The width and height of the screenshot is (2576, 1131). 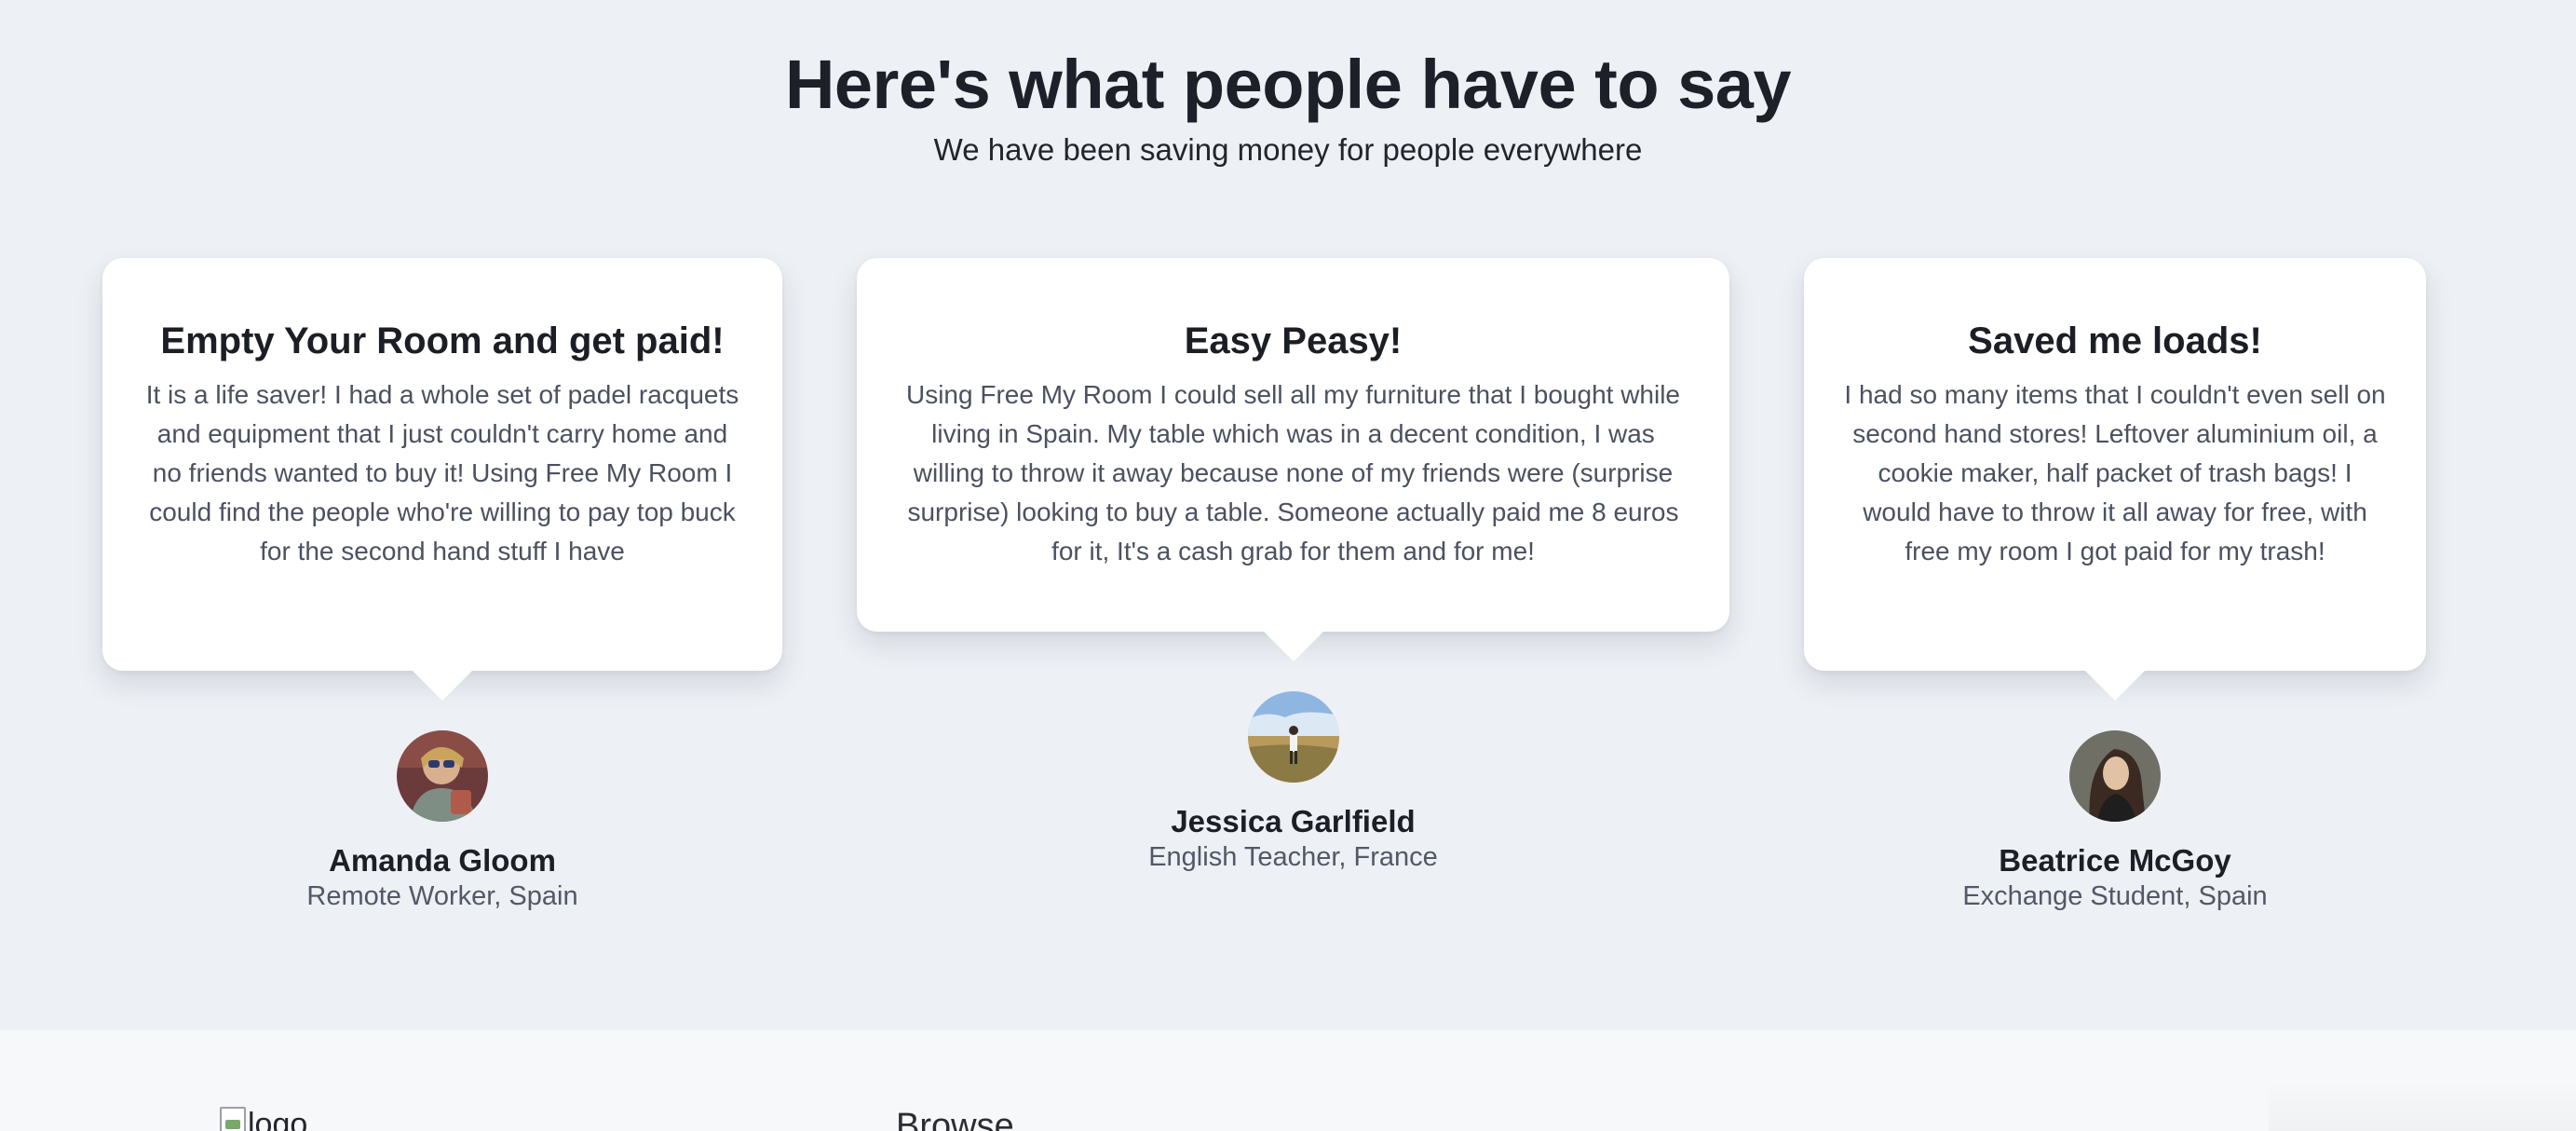 What do you see at coordinates (233, 1119) in the screenshot?
I see `broken-image-icon` at bounding box center [233, 1119].